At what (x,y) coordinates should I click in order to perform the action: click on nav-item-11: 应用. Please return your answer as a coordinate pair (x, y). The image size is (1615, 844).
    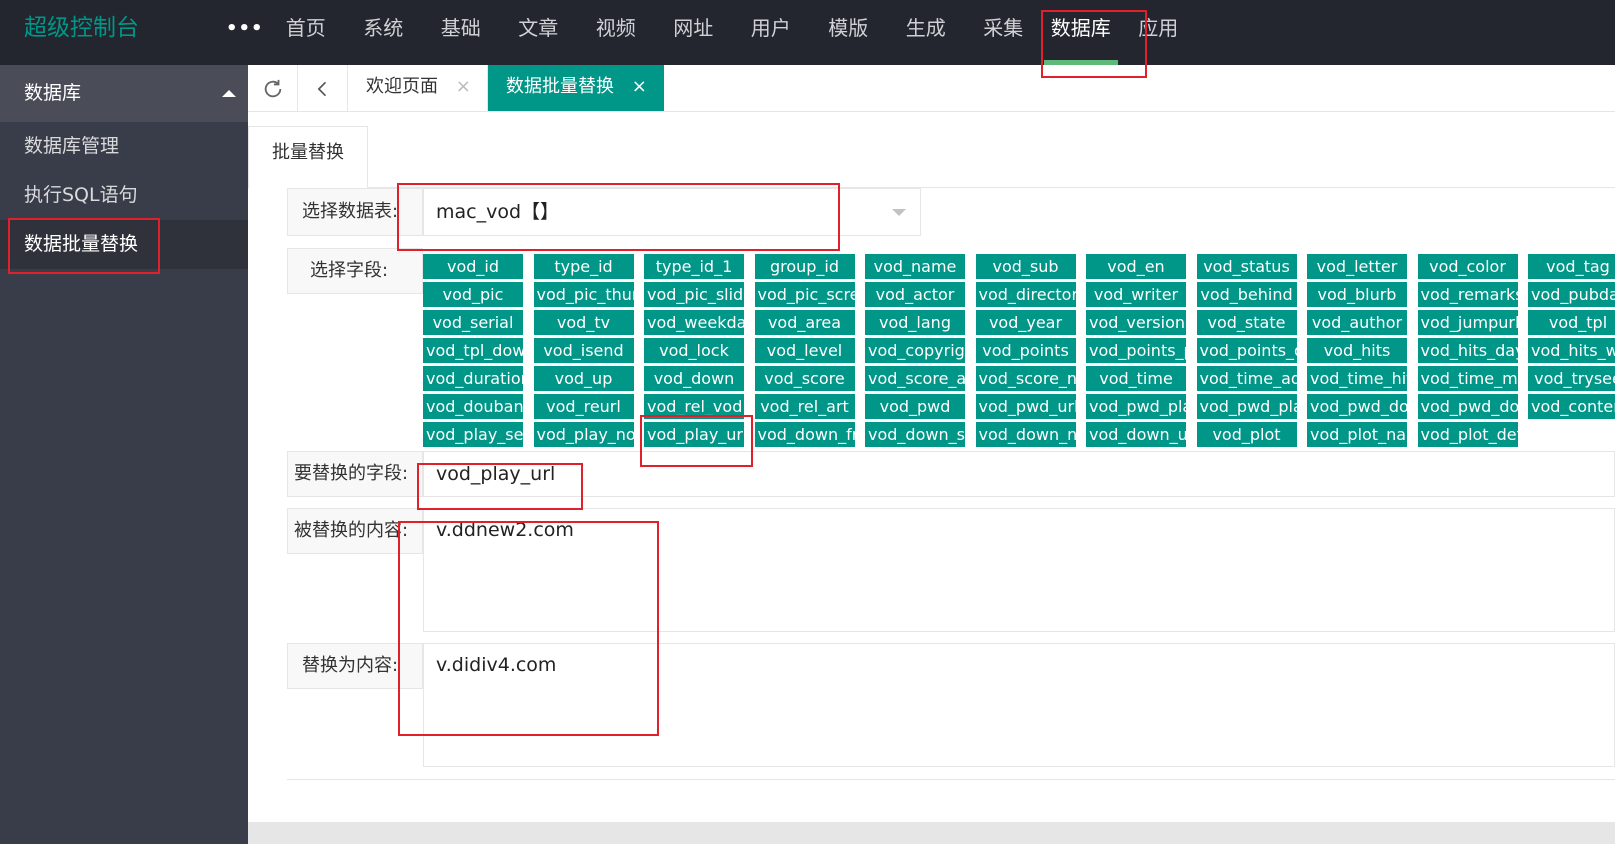
    Looking at the image, I should click on (1159, 32).